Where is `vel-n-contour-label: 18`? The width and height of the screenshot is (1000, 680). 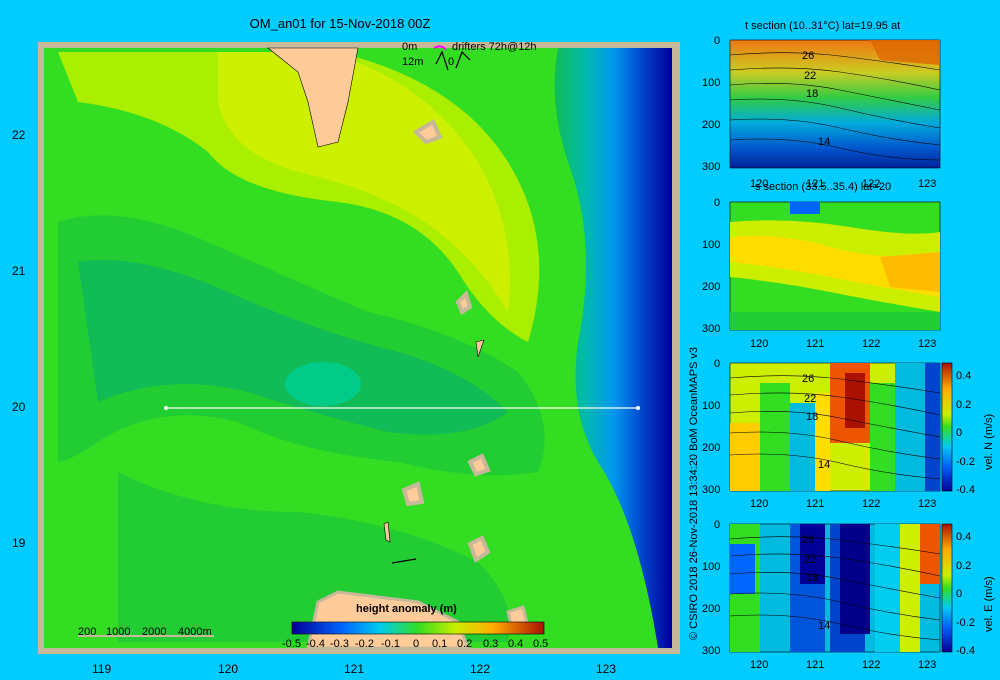 vel-n-contour-label: 18 is located at coordinates (812, 417).